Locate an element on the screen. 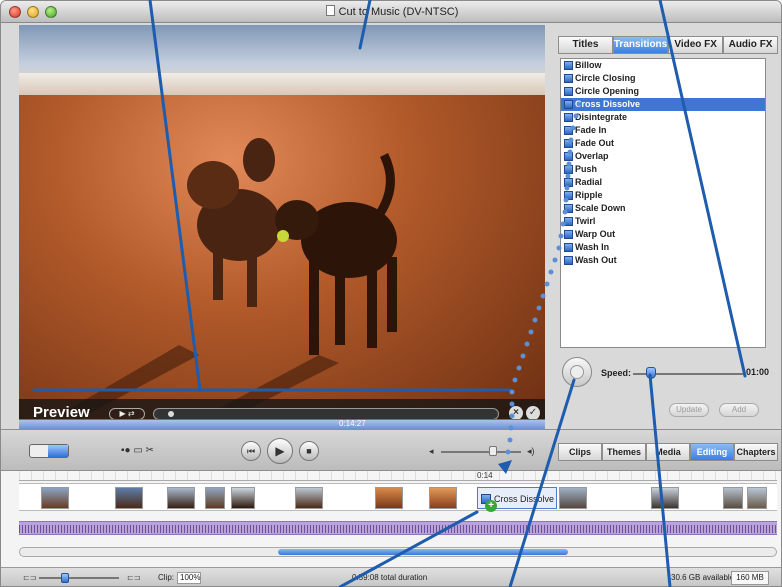 This screenshot has height=587, width=782. speed-value: 01:00 is located at coordinates (758, 372).